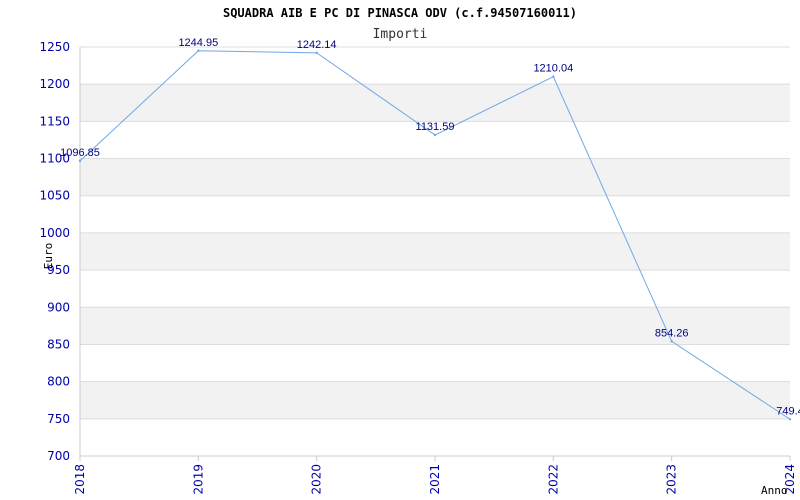 This screenshot has width=800, height=500. What do you see at coordinates (80, 153) in the screenshot?
I see `data-label: 1096.85` at bounding box center [80, 153].